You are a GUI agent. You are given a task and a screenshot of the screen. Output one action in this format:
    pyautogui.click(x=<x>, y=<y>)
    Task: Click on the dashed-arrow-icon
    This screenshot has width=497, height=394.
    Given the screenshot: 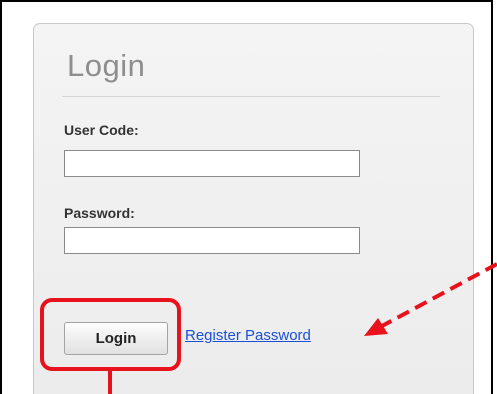 What is the action you would take?
    pyautogui.click(x=430, y=299)
    